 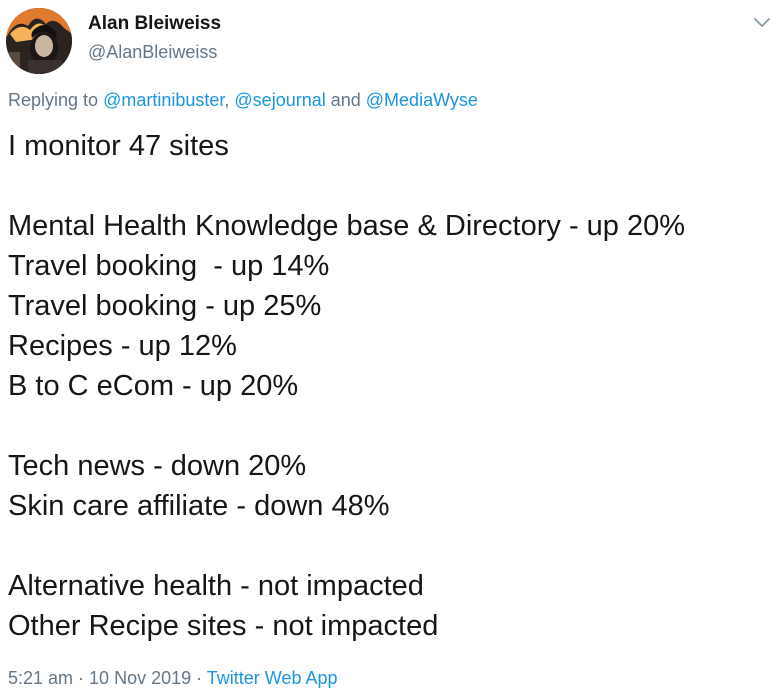 I want to click on tweet-line: Skin care affiliate - down 48%, so click(x=199, y=506).